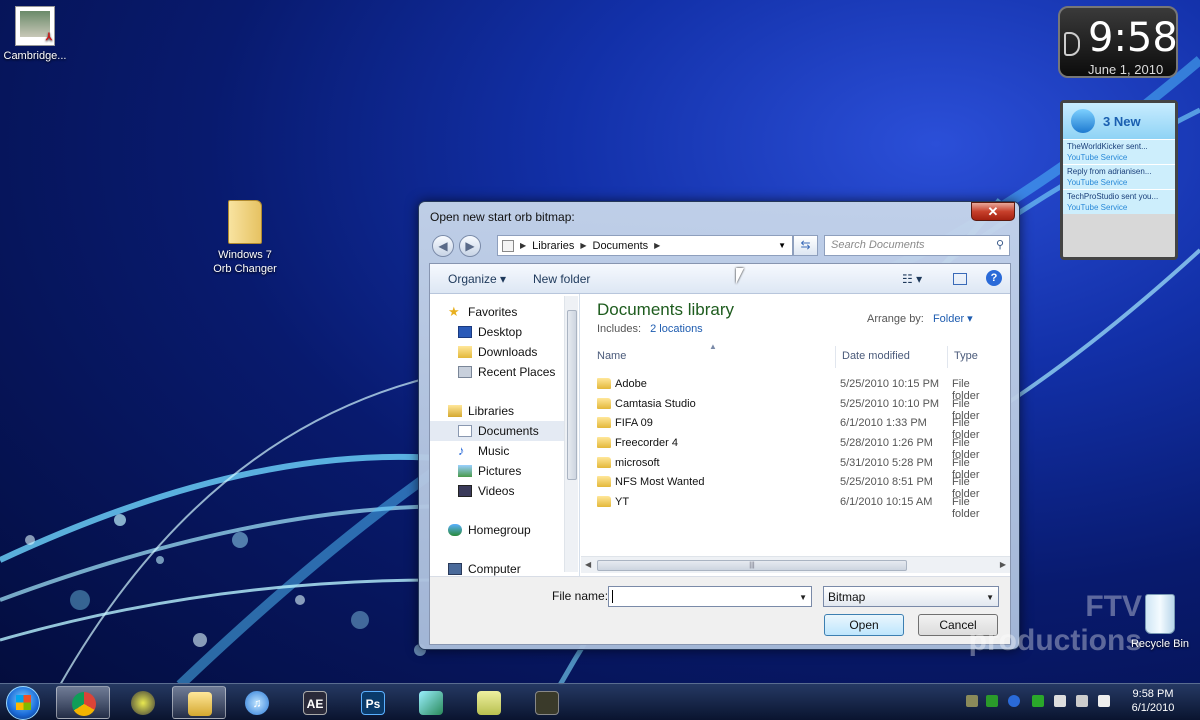 This screenshot has height=720, width=1200. Describe the element at coordinates (612, 596) in the screenshot. I see `text-cursor` at that location.